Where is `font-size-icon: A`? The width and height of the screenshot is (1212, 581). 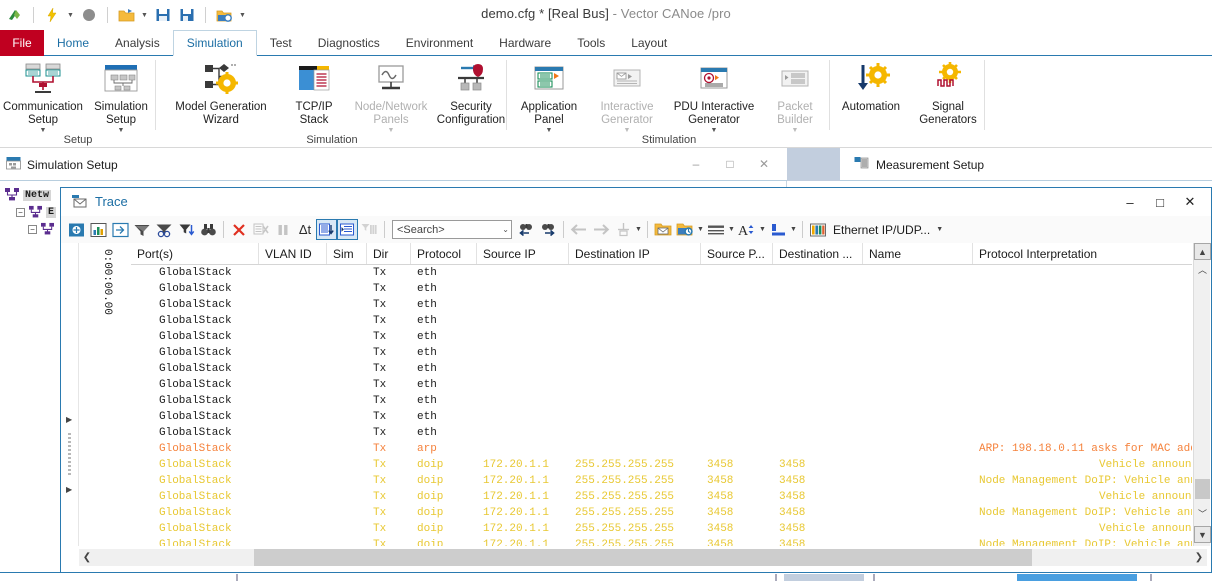 font-size-icon: A is located at coordinates (747, 230).